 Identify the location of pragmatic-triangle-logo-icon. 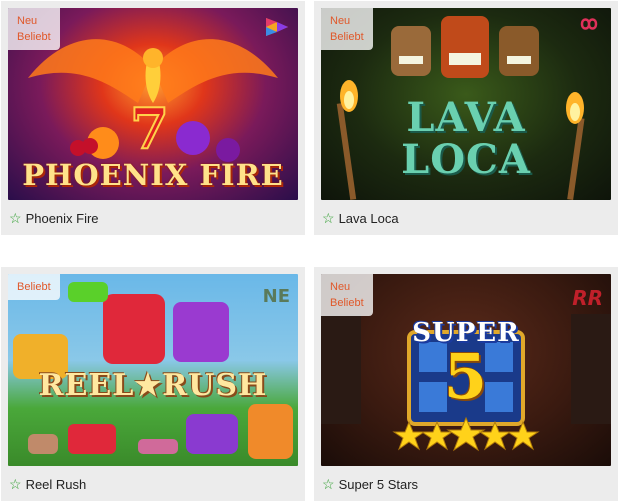
(277, 27).